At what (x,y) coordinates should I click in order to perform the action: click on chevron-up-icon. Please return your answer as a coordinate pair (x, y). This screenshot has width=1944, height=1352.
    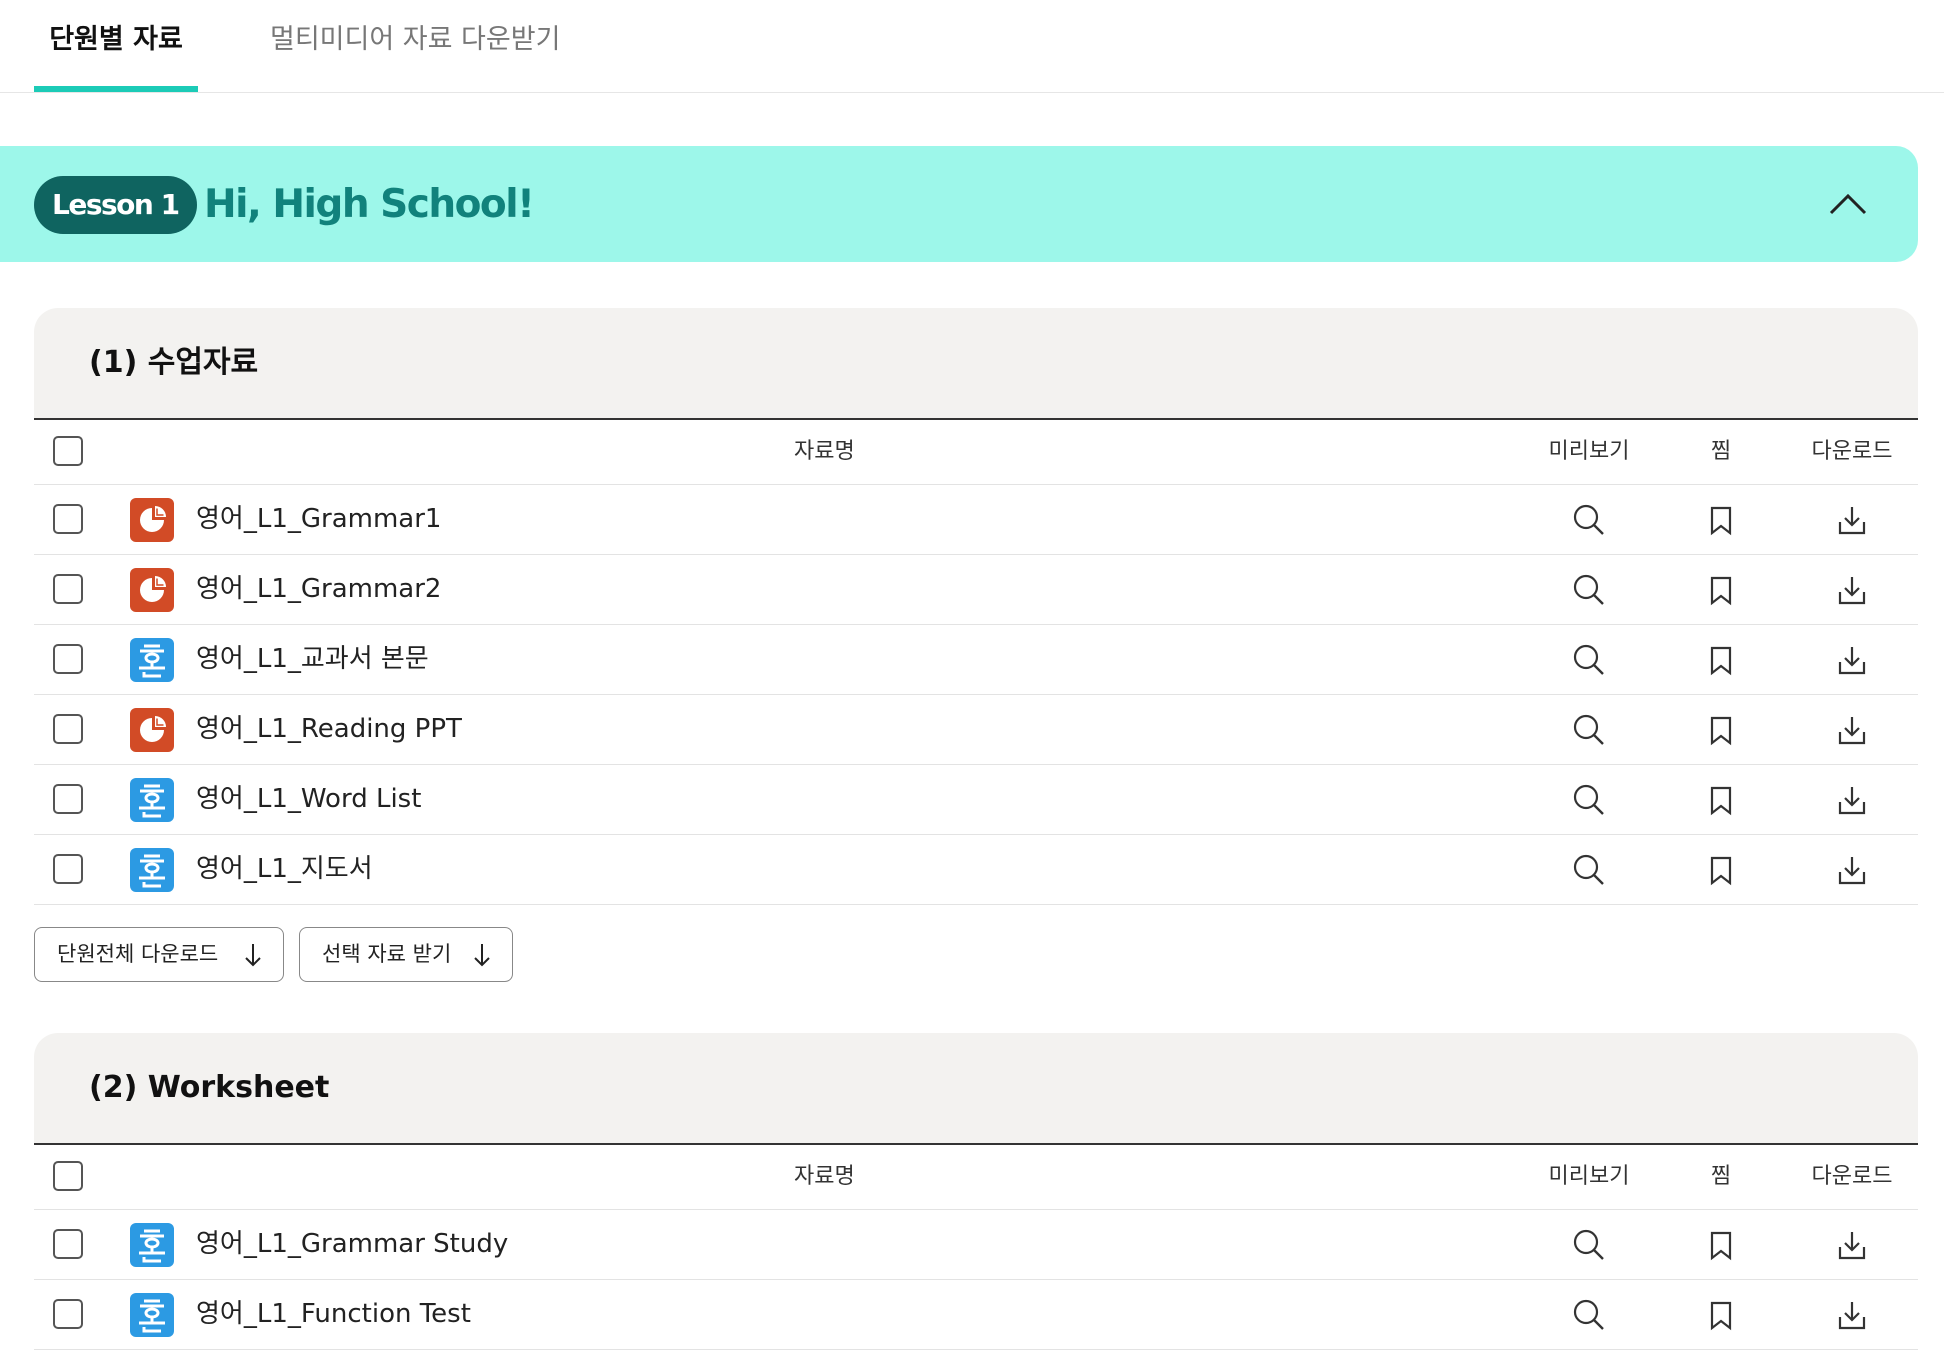
    Looking at the image, I should click on (1848, 204).